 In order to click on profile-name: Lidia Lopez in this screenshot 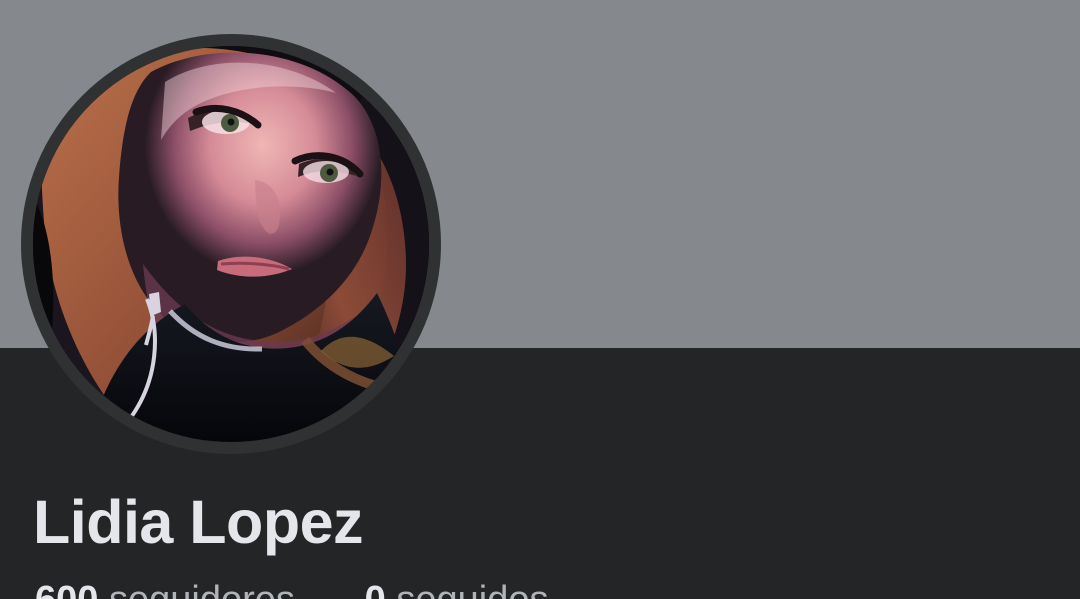, I will do `click(198, 522)`.